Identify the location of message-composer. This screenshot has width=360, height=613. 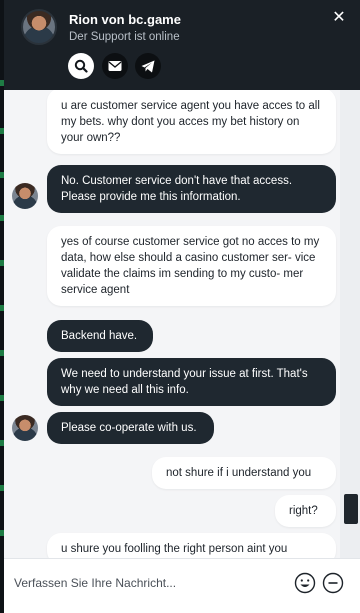
(182, 585).